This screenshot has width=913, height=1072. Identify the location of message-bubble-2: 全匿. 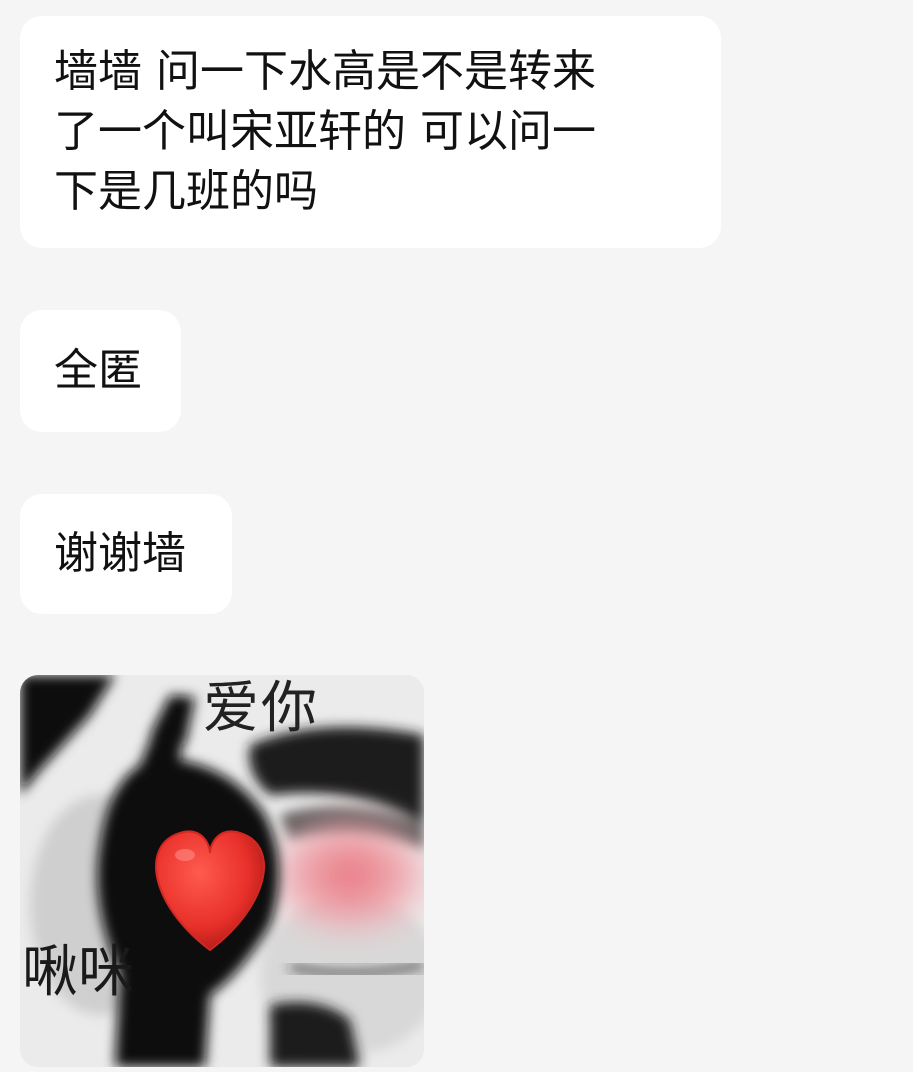
(100, 371).